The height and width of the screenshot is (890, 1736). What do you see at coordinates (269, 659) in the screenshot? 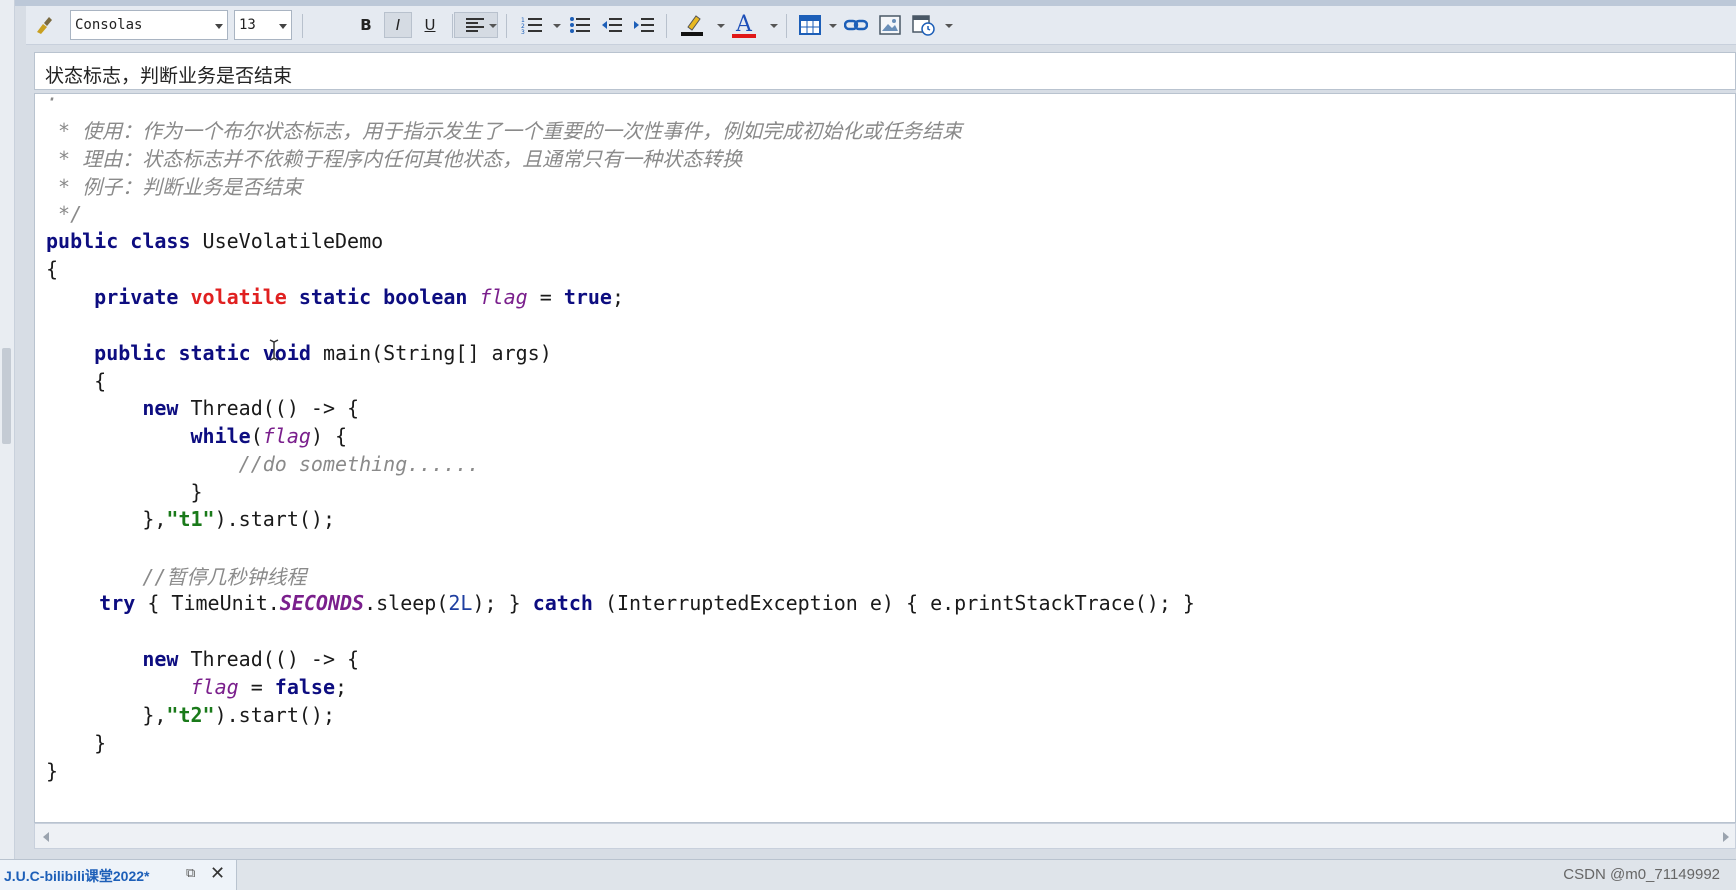
I see `code-text: Thread(() -> {` at bounding box center [269, 659].